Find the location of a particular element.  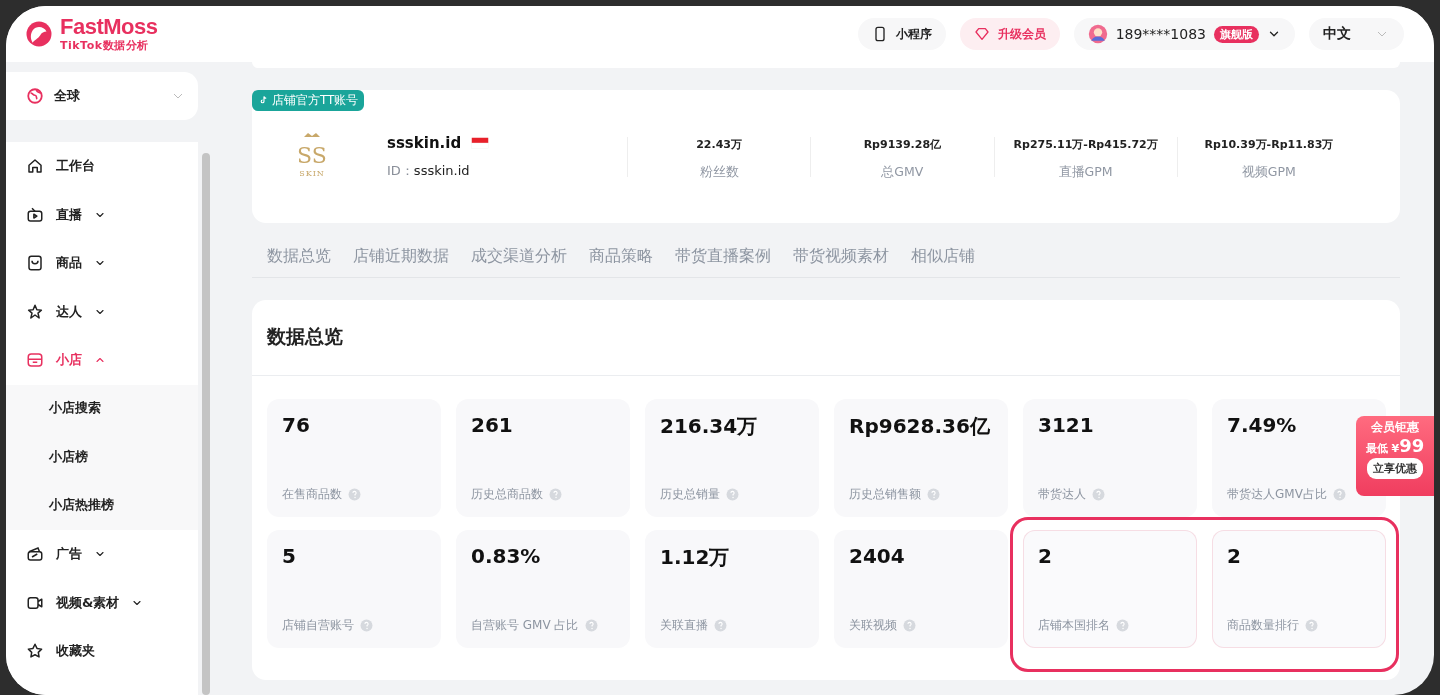

promo-price: 最低 ¥99 is located at coordinates (1395, 445).